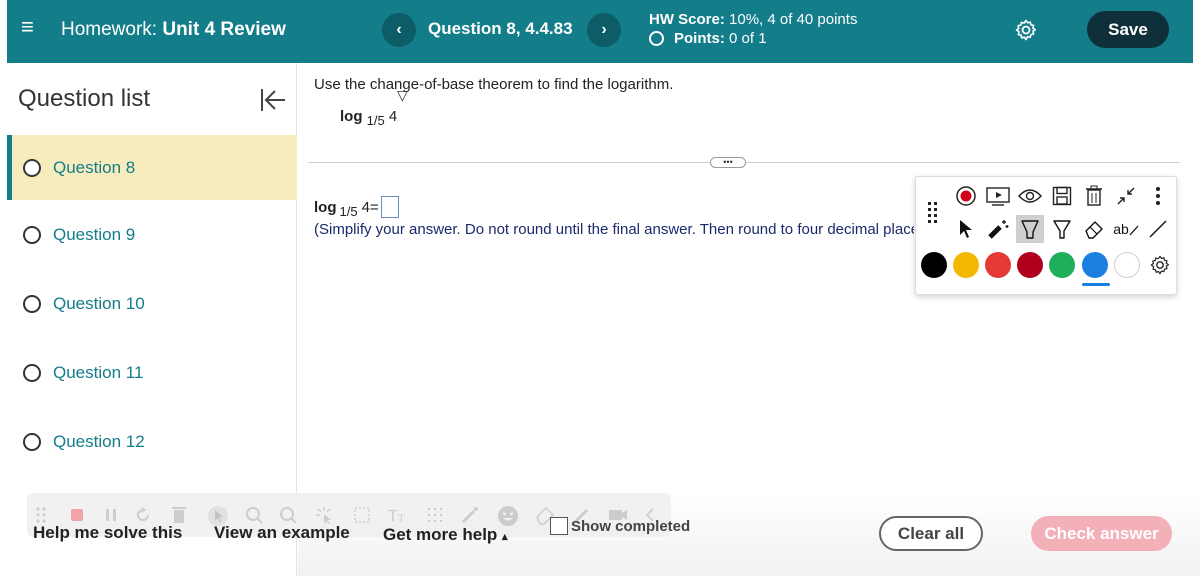 This screenshot has height=576, width=1200. Describe the element at coordinates (728, 162) in the screenshot. I see `pane-resize-handle: •••` at that location.